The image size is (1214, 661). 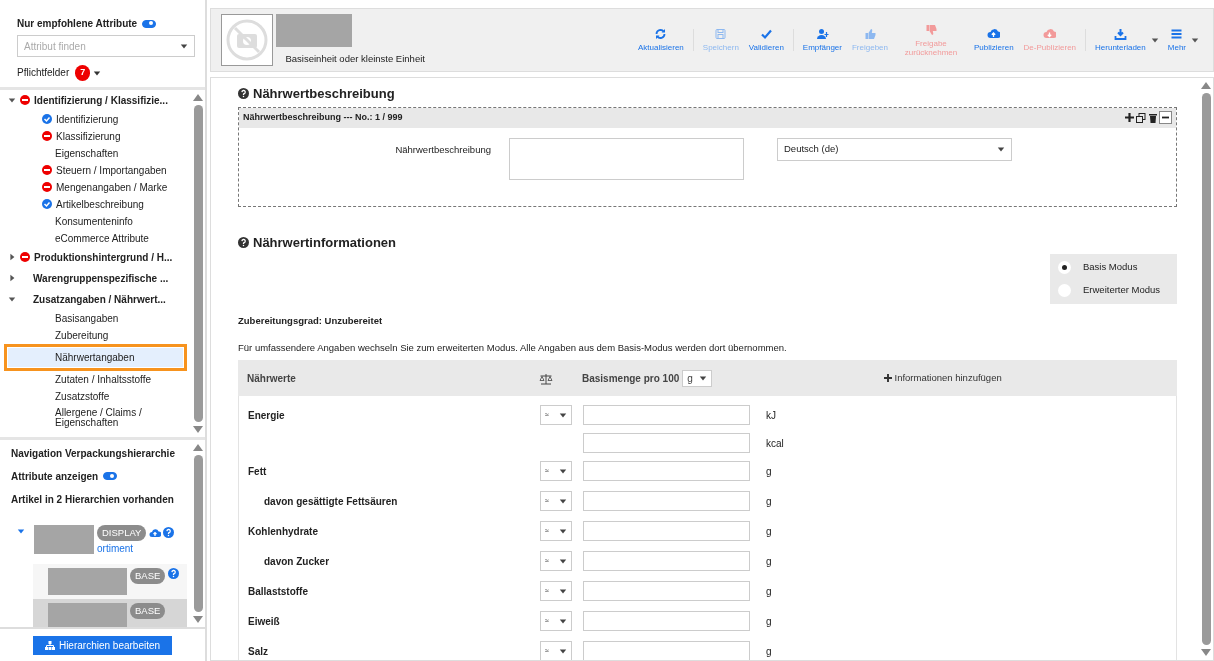 I want to click on check-button: Validieren, so click(x=766, y=40).